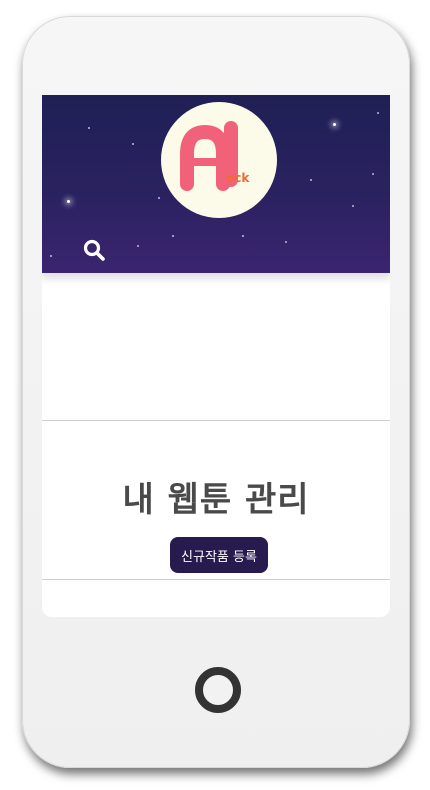 This screenshot has height=790, width=430. I want to click on page-title: 내 웹툰 관리, so click(216, 500).